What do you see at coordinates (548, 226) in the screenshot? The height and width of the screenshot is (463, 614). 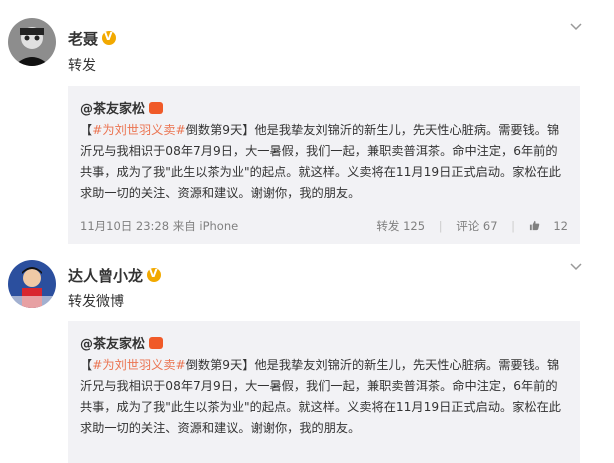 I see `like-button: 12` at bounding box center [548, 226].